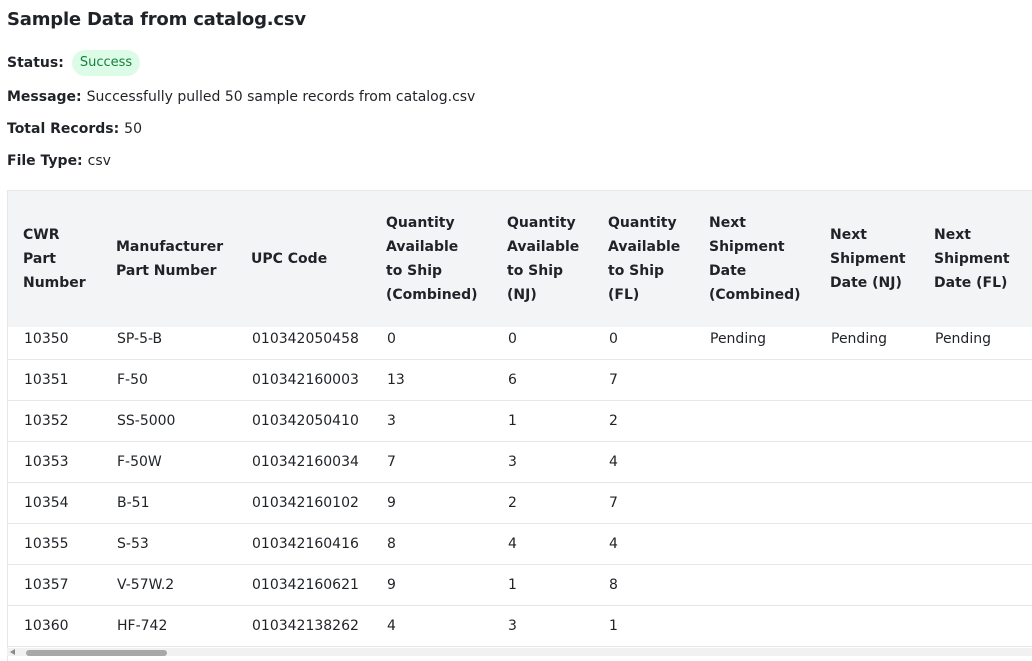  Describe the element at coordinates (305, 420) in the screenshot. I see `table-cell: 010342050410` at that location.